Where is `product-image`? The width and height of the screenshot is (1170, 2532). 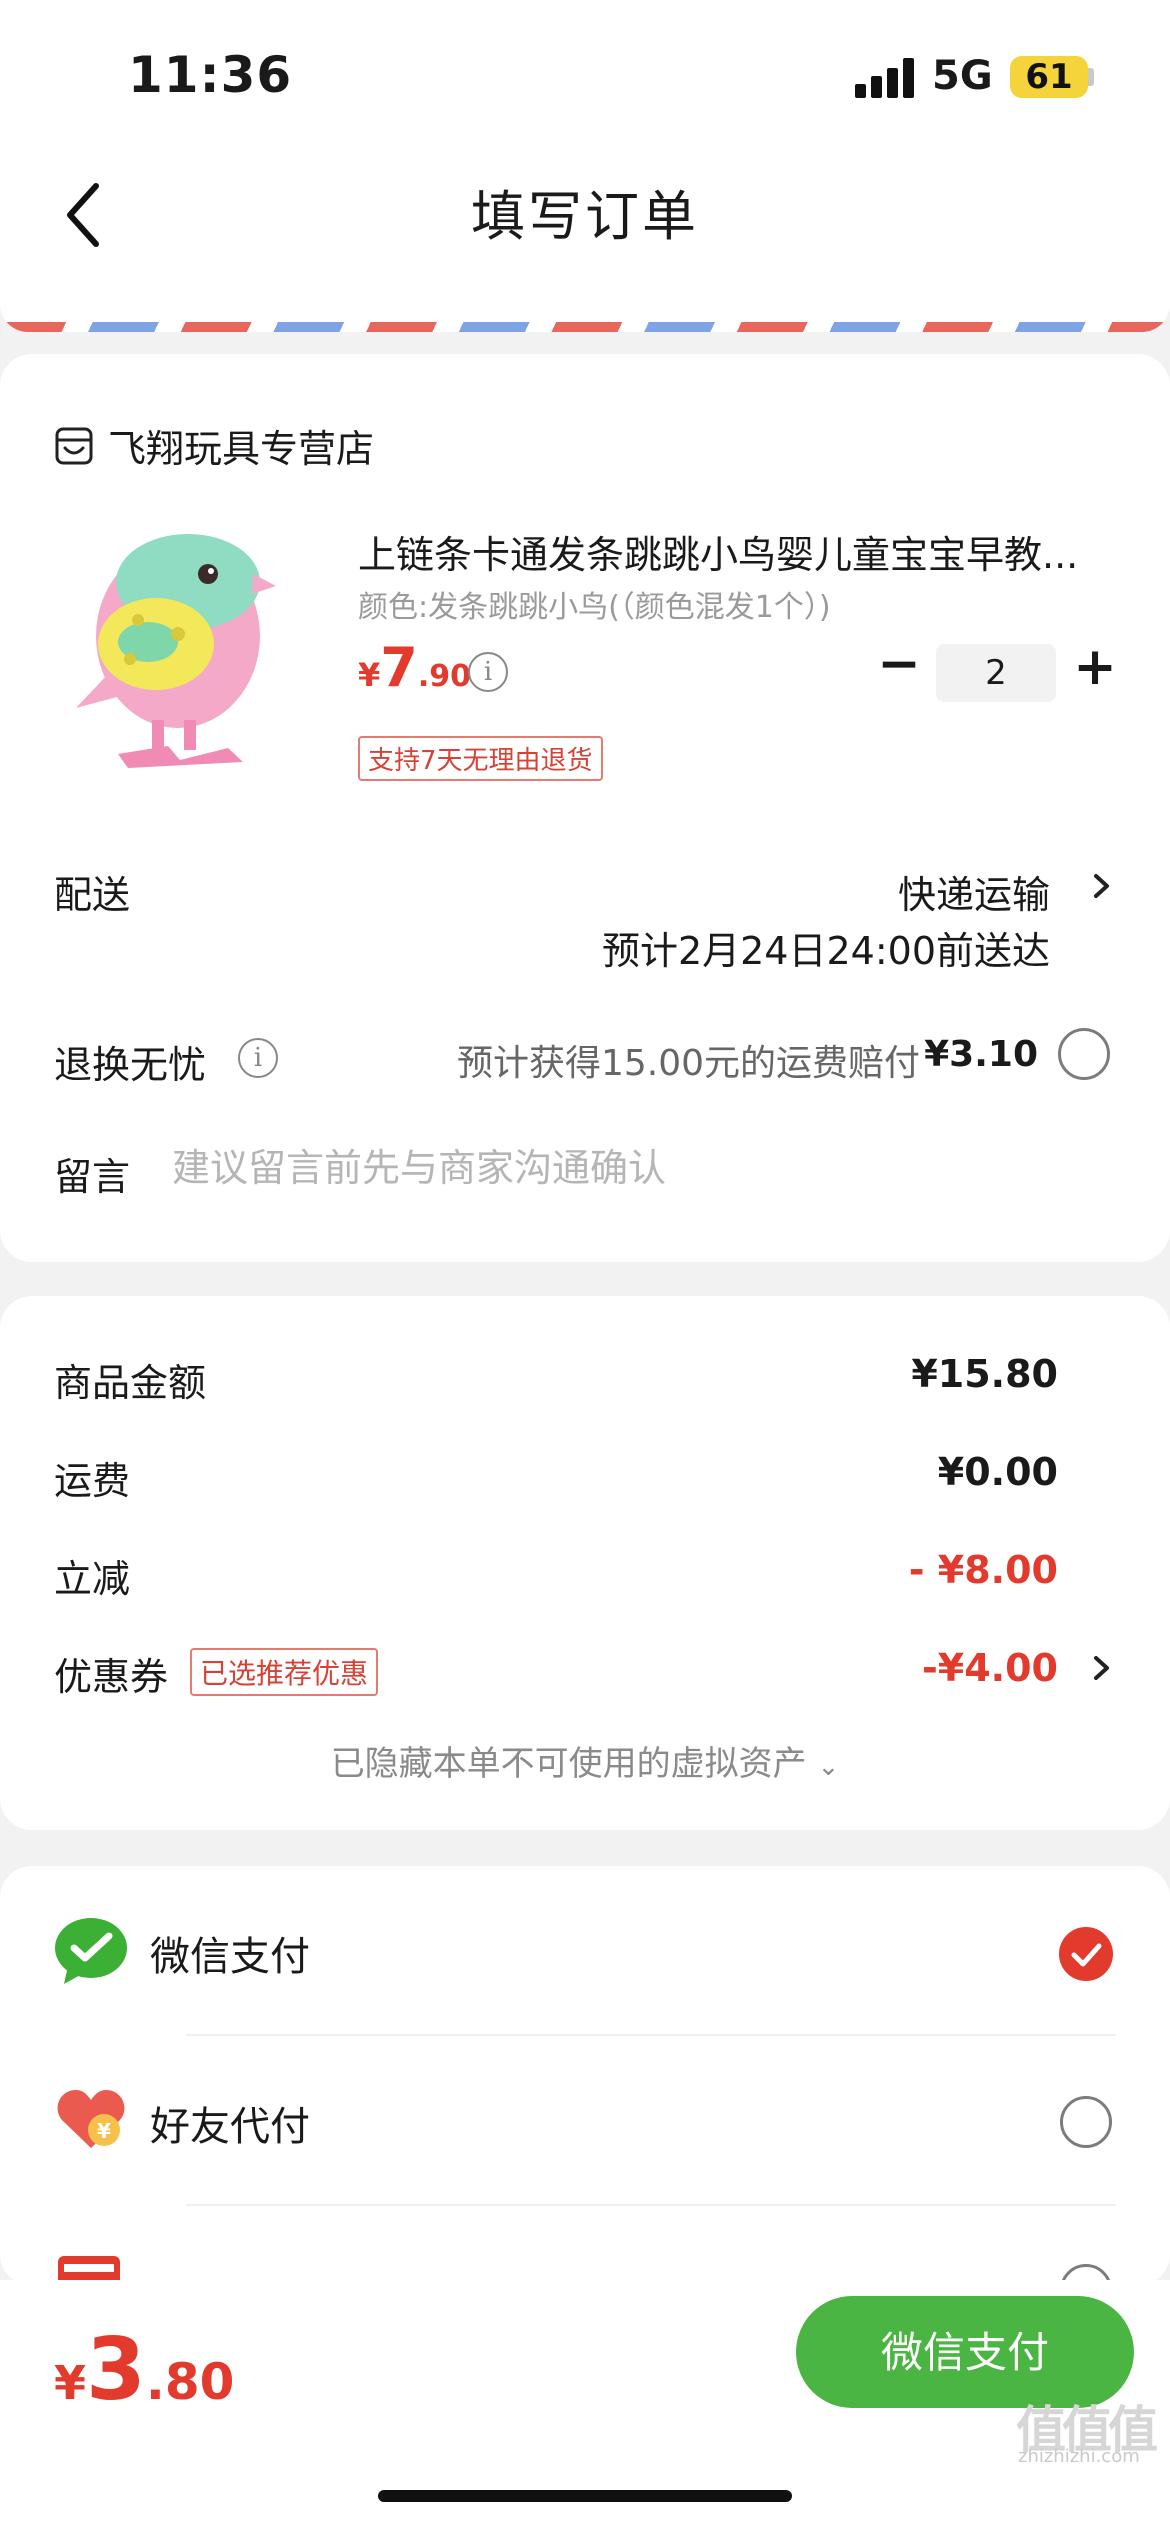 product-image is located at coordinates (178, 649).